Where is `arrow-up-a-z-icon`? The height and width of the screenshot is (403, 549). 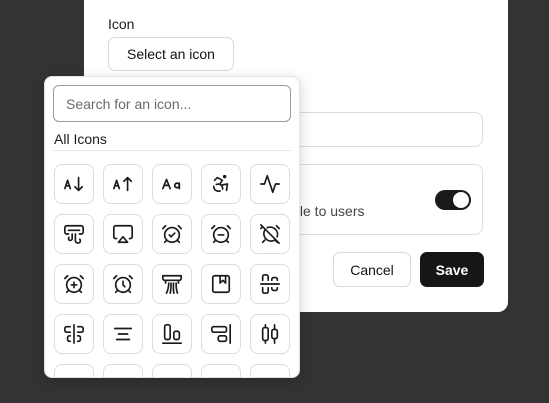 arrow-up-a-z-icon is located at coordinates (123, 184).